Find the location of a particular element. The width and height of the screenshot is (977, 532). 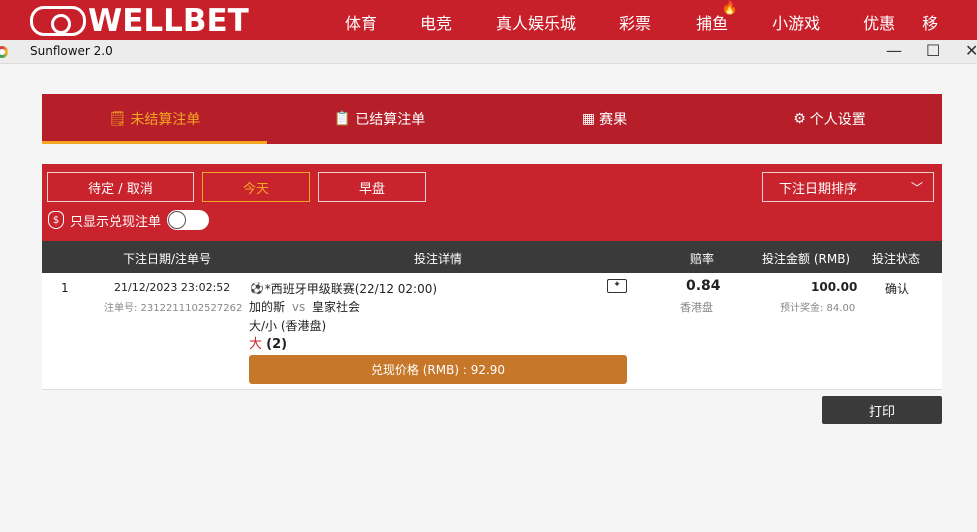

league-line: ⚽ *西班牙甲级联赛(22/12 02:00) is located at coordinates (343, 288).